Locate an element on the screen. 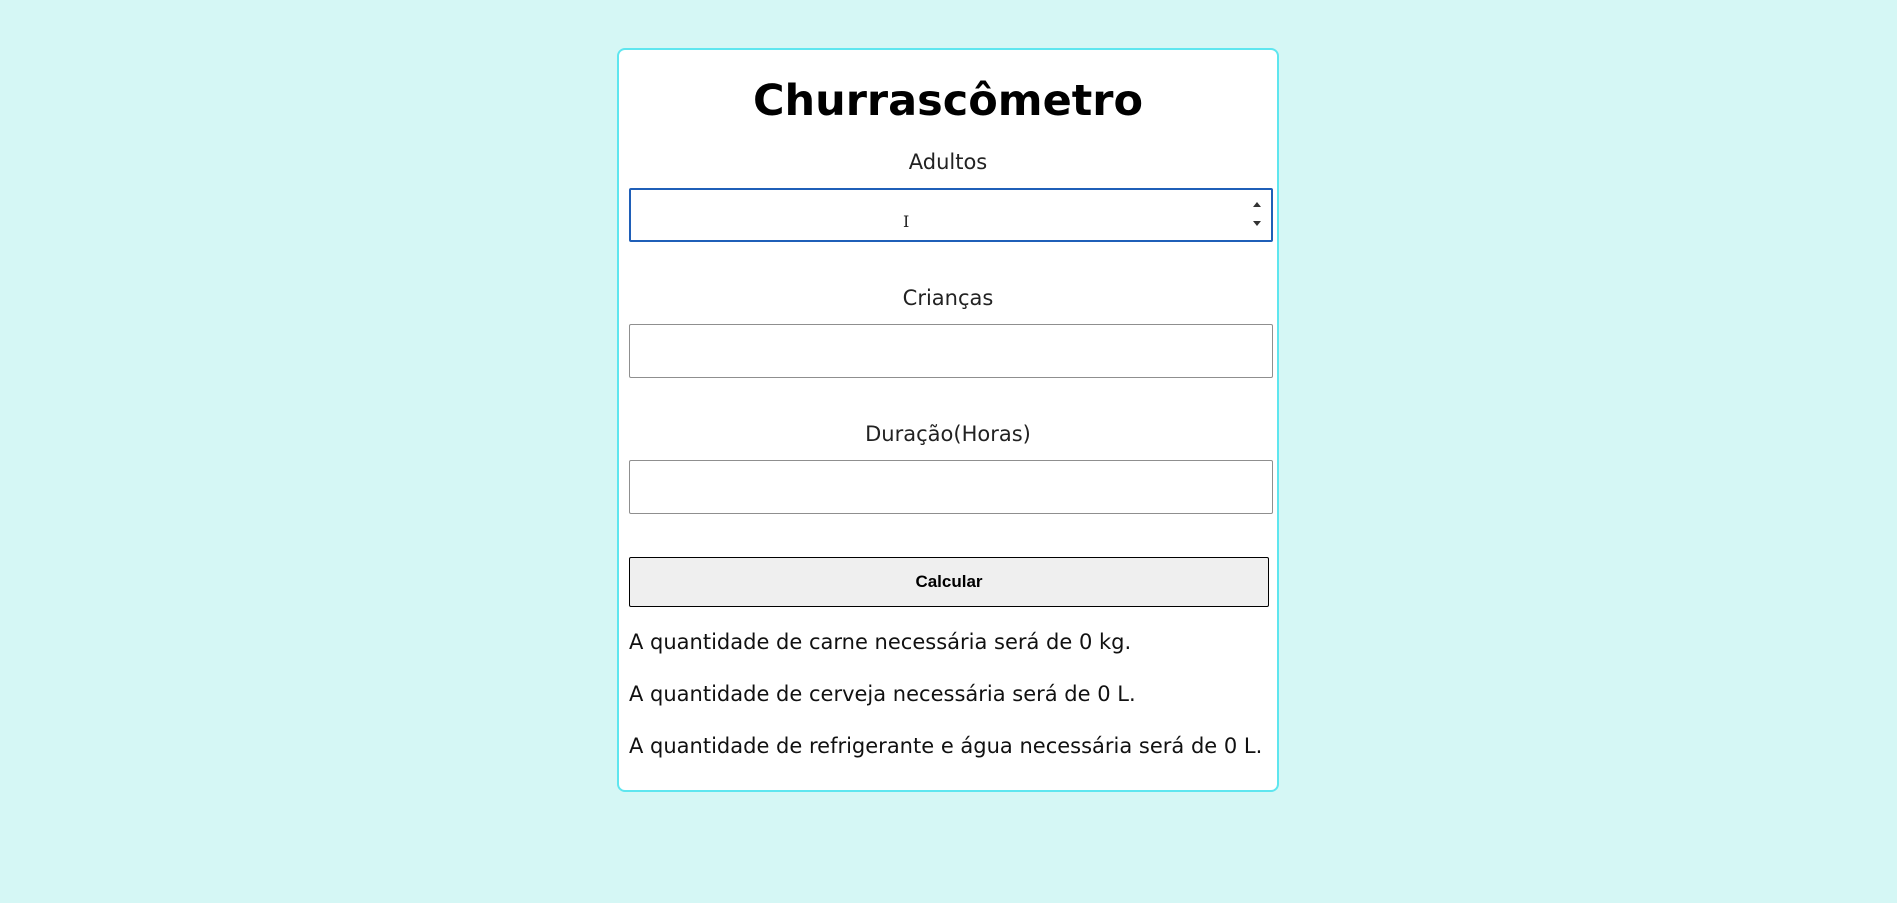 Image resolution: width=1897 pixels, height=903 pixels. page-title: Churrascômetro is located at coordinates (948, 101).